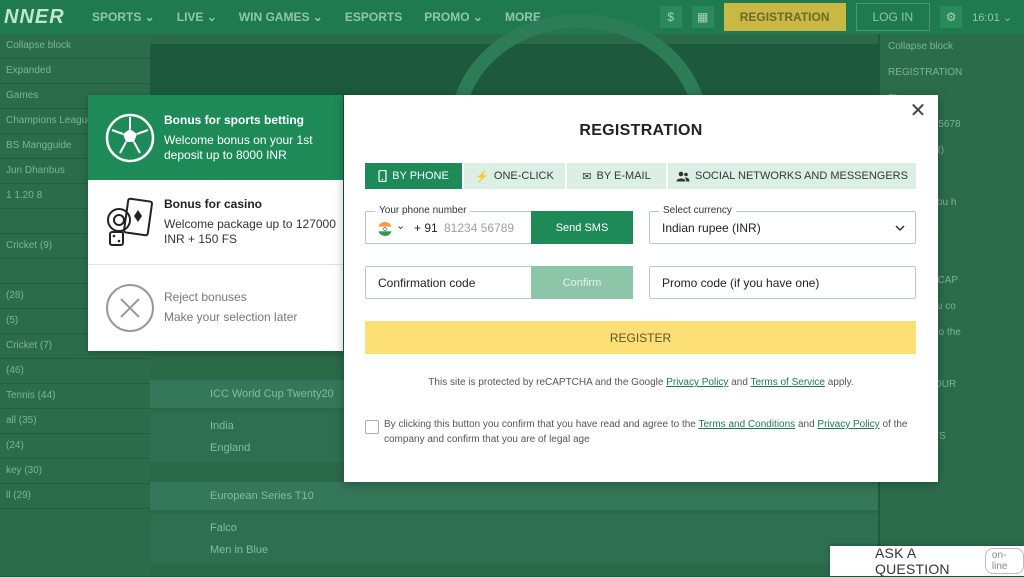  What do you see at coordinates (514, 496) in the screenshot?
I see `match-row: European Series T10` at bounding box center [514, 496].